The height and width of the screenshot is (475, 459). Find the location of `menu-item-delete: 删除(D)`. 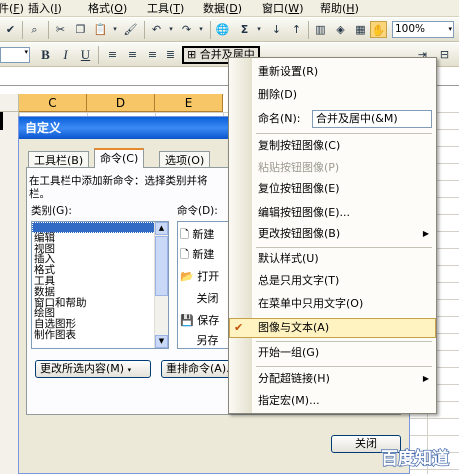

menu-item-delete: 删除(D) is located at coordinates (332, 95).